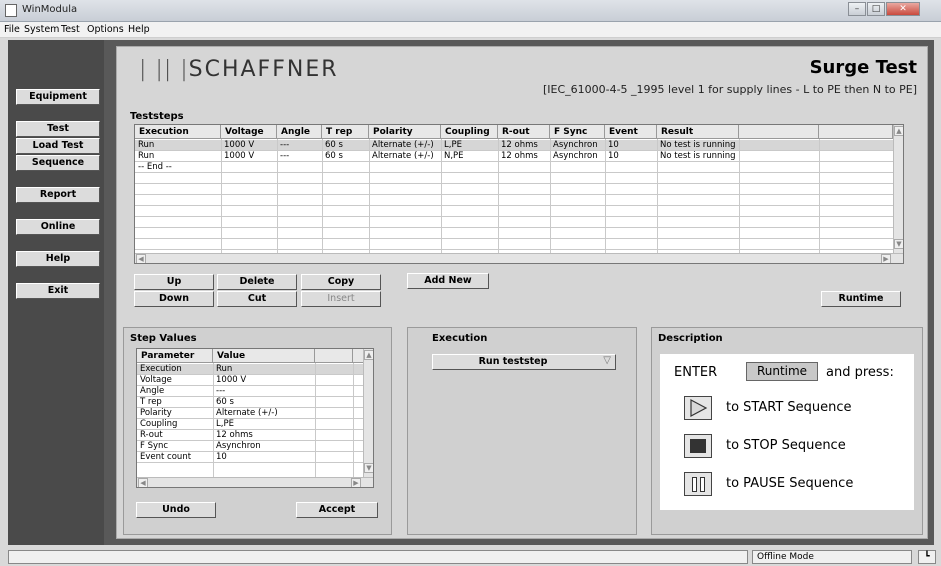  I want to click on sidebar-item-equipment: Equipment, so click(58, 97).